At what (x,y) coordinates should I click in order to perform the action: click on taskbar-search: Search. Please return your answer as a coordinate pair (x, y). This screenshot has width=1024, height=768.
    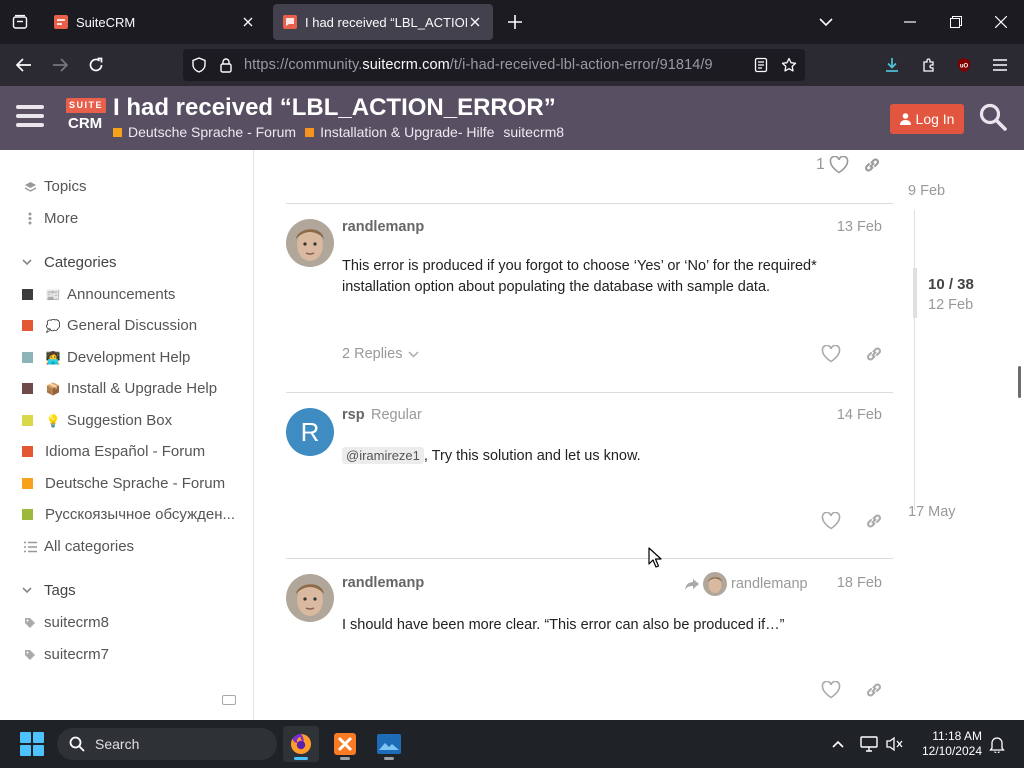
    Looking at the image, I should click on (167, 744).